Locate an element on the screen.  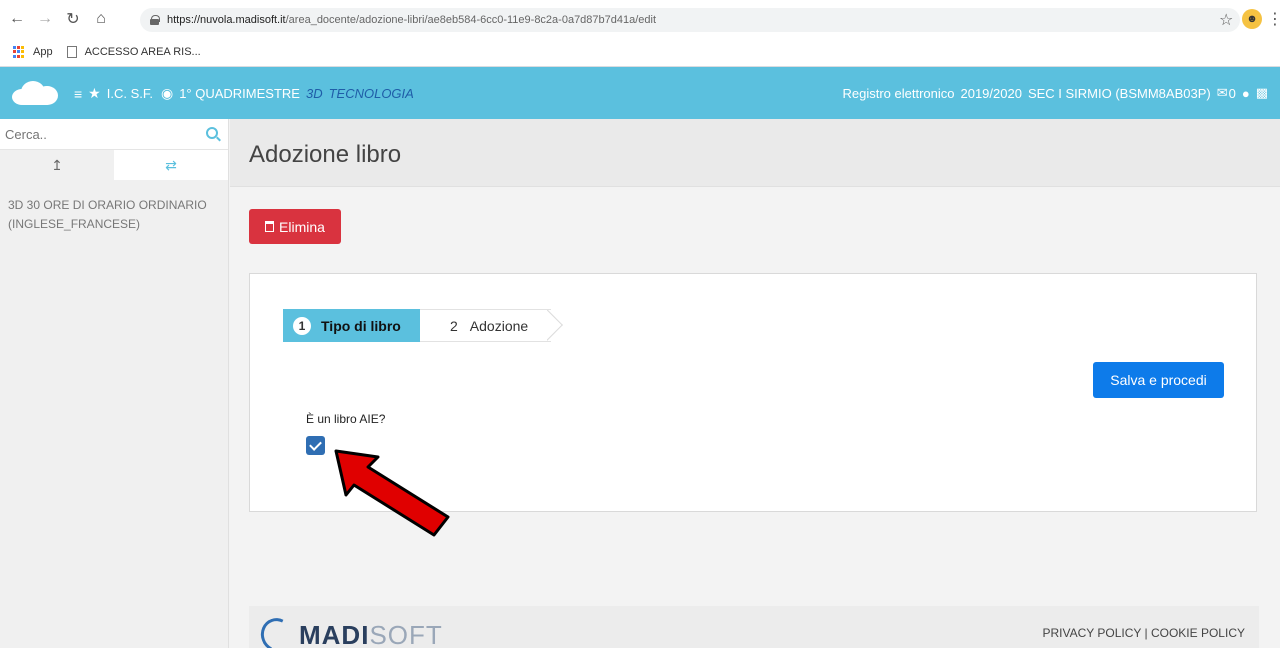
envelope-icon: ✉ is located at coordinates (1222, 93).